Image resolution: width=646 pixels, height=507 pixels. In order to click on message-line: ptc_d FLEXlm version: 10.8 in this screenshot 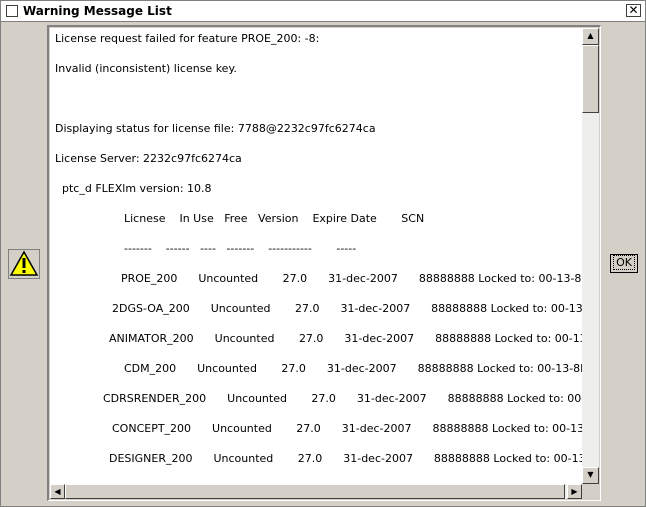, I will do `click(133, 188)`.